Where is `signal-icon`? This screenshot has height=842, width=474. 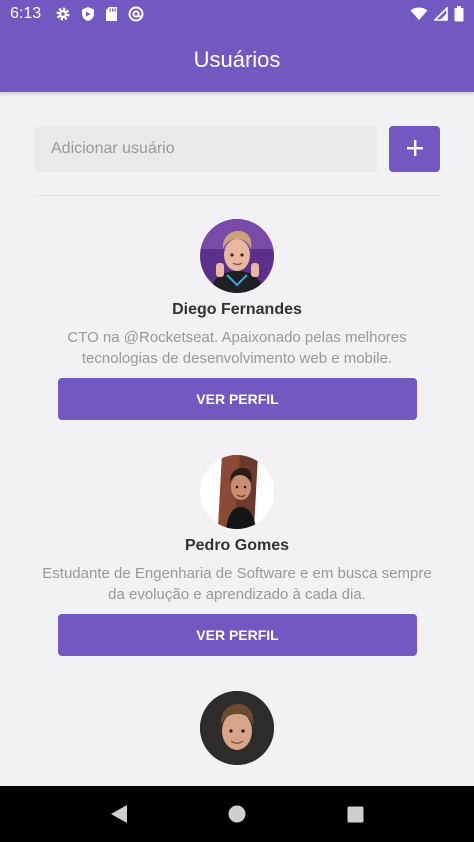
signal-icon is located at coordinates (441, 14).